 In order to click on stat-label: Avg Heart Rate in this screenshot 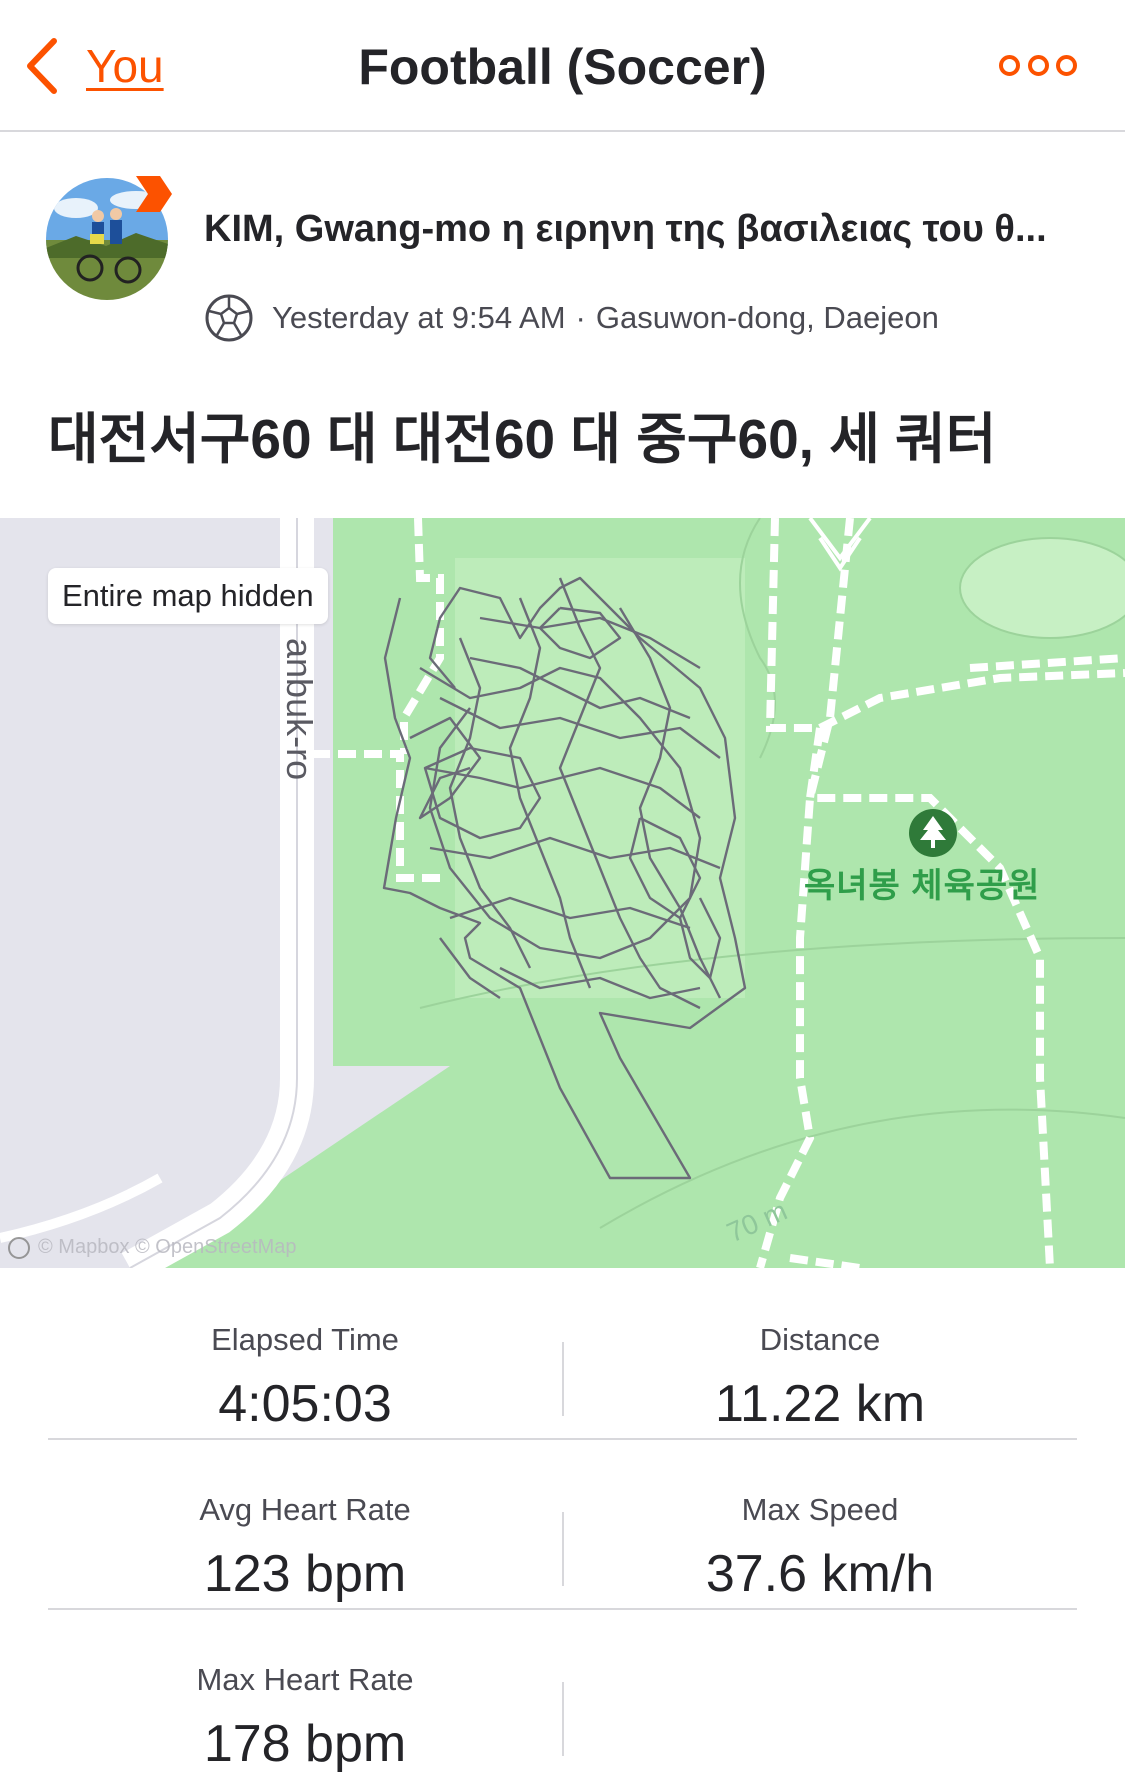, I will do `click(305, 1509)`.